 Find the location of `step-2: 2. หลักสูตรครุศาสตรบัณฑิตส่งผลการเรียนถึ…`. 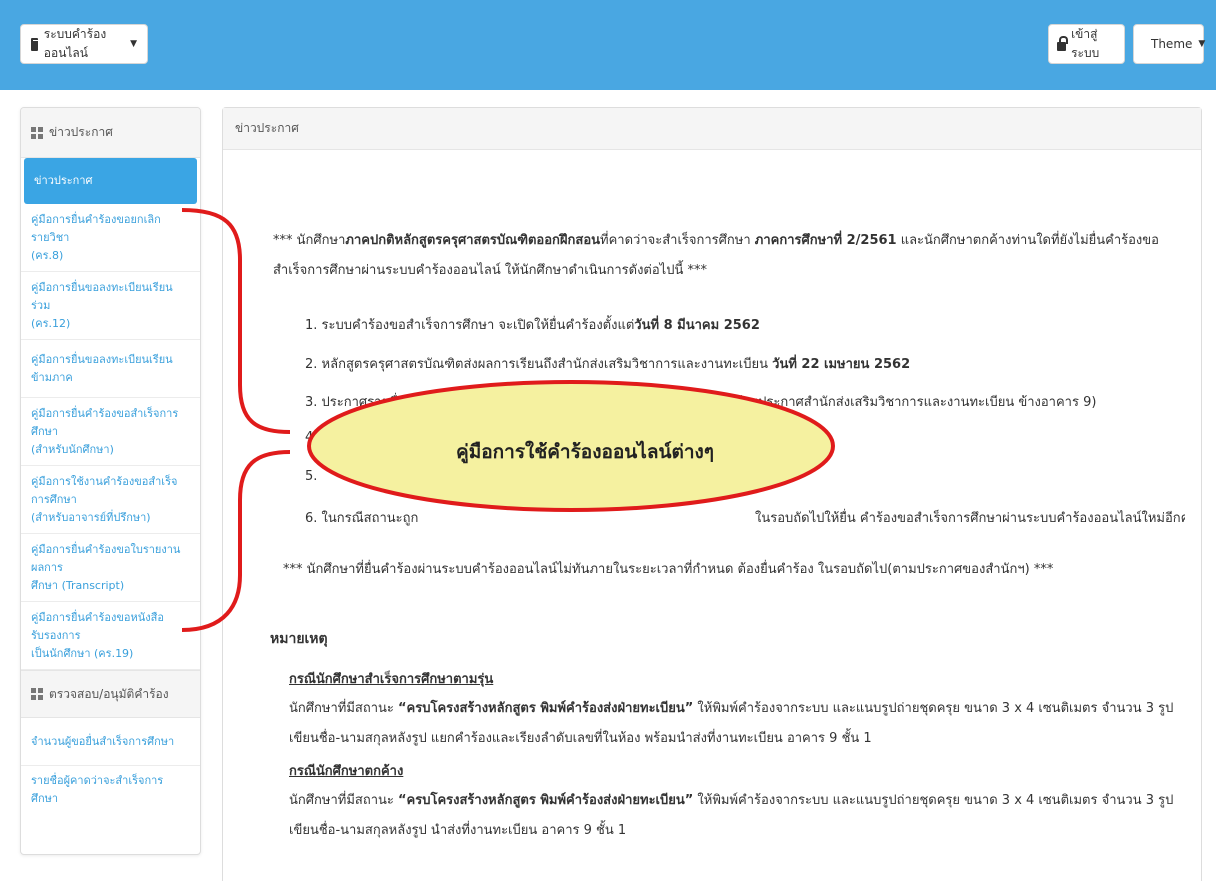

step-2: 2. หลักสูตรครุศาสตรบัณฑิตส่งผลการเรียนถึ… is located at coordinates (745, 363).